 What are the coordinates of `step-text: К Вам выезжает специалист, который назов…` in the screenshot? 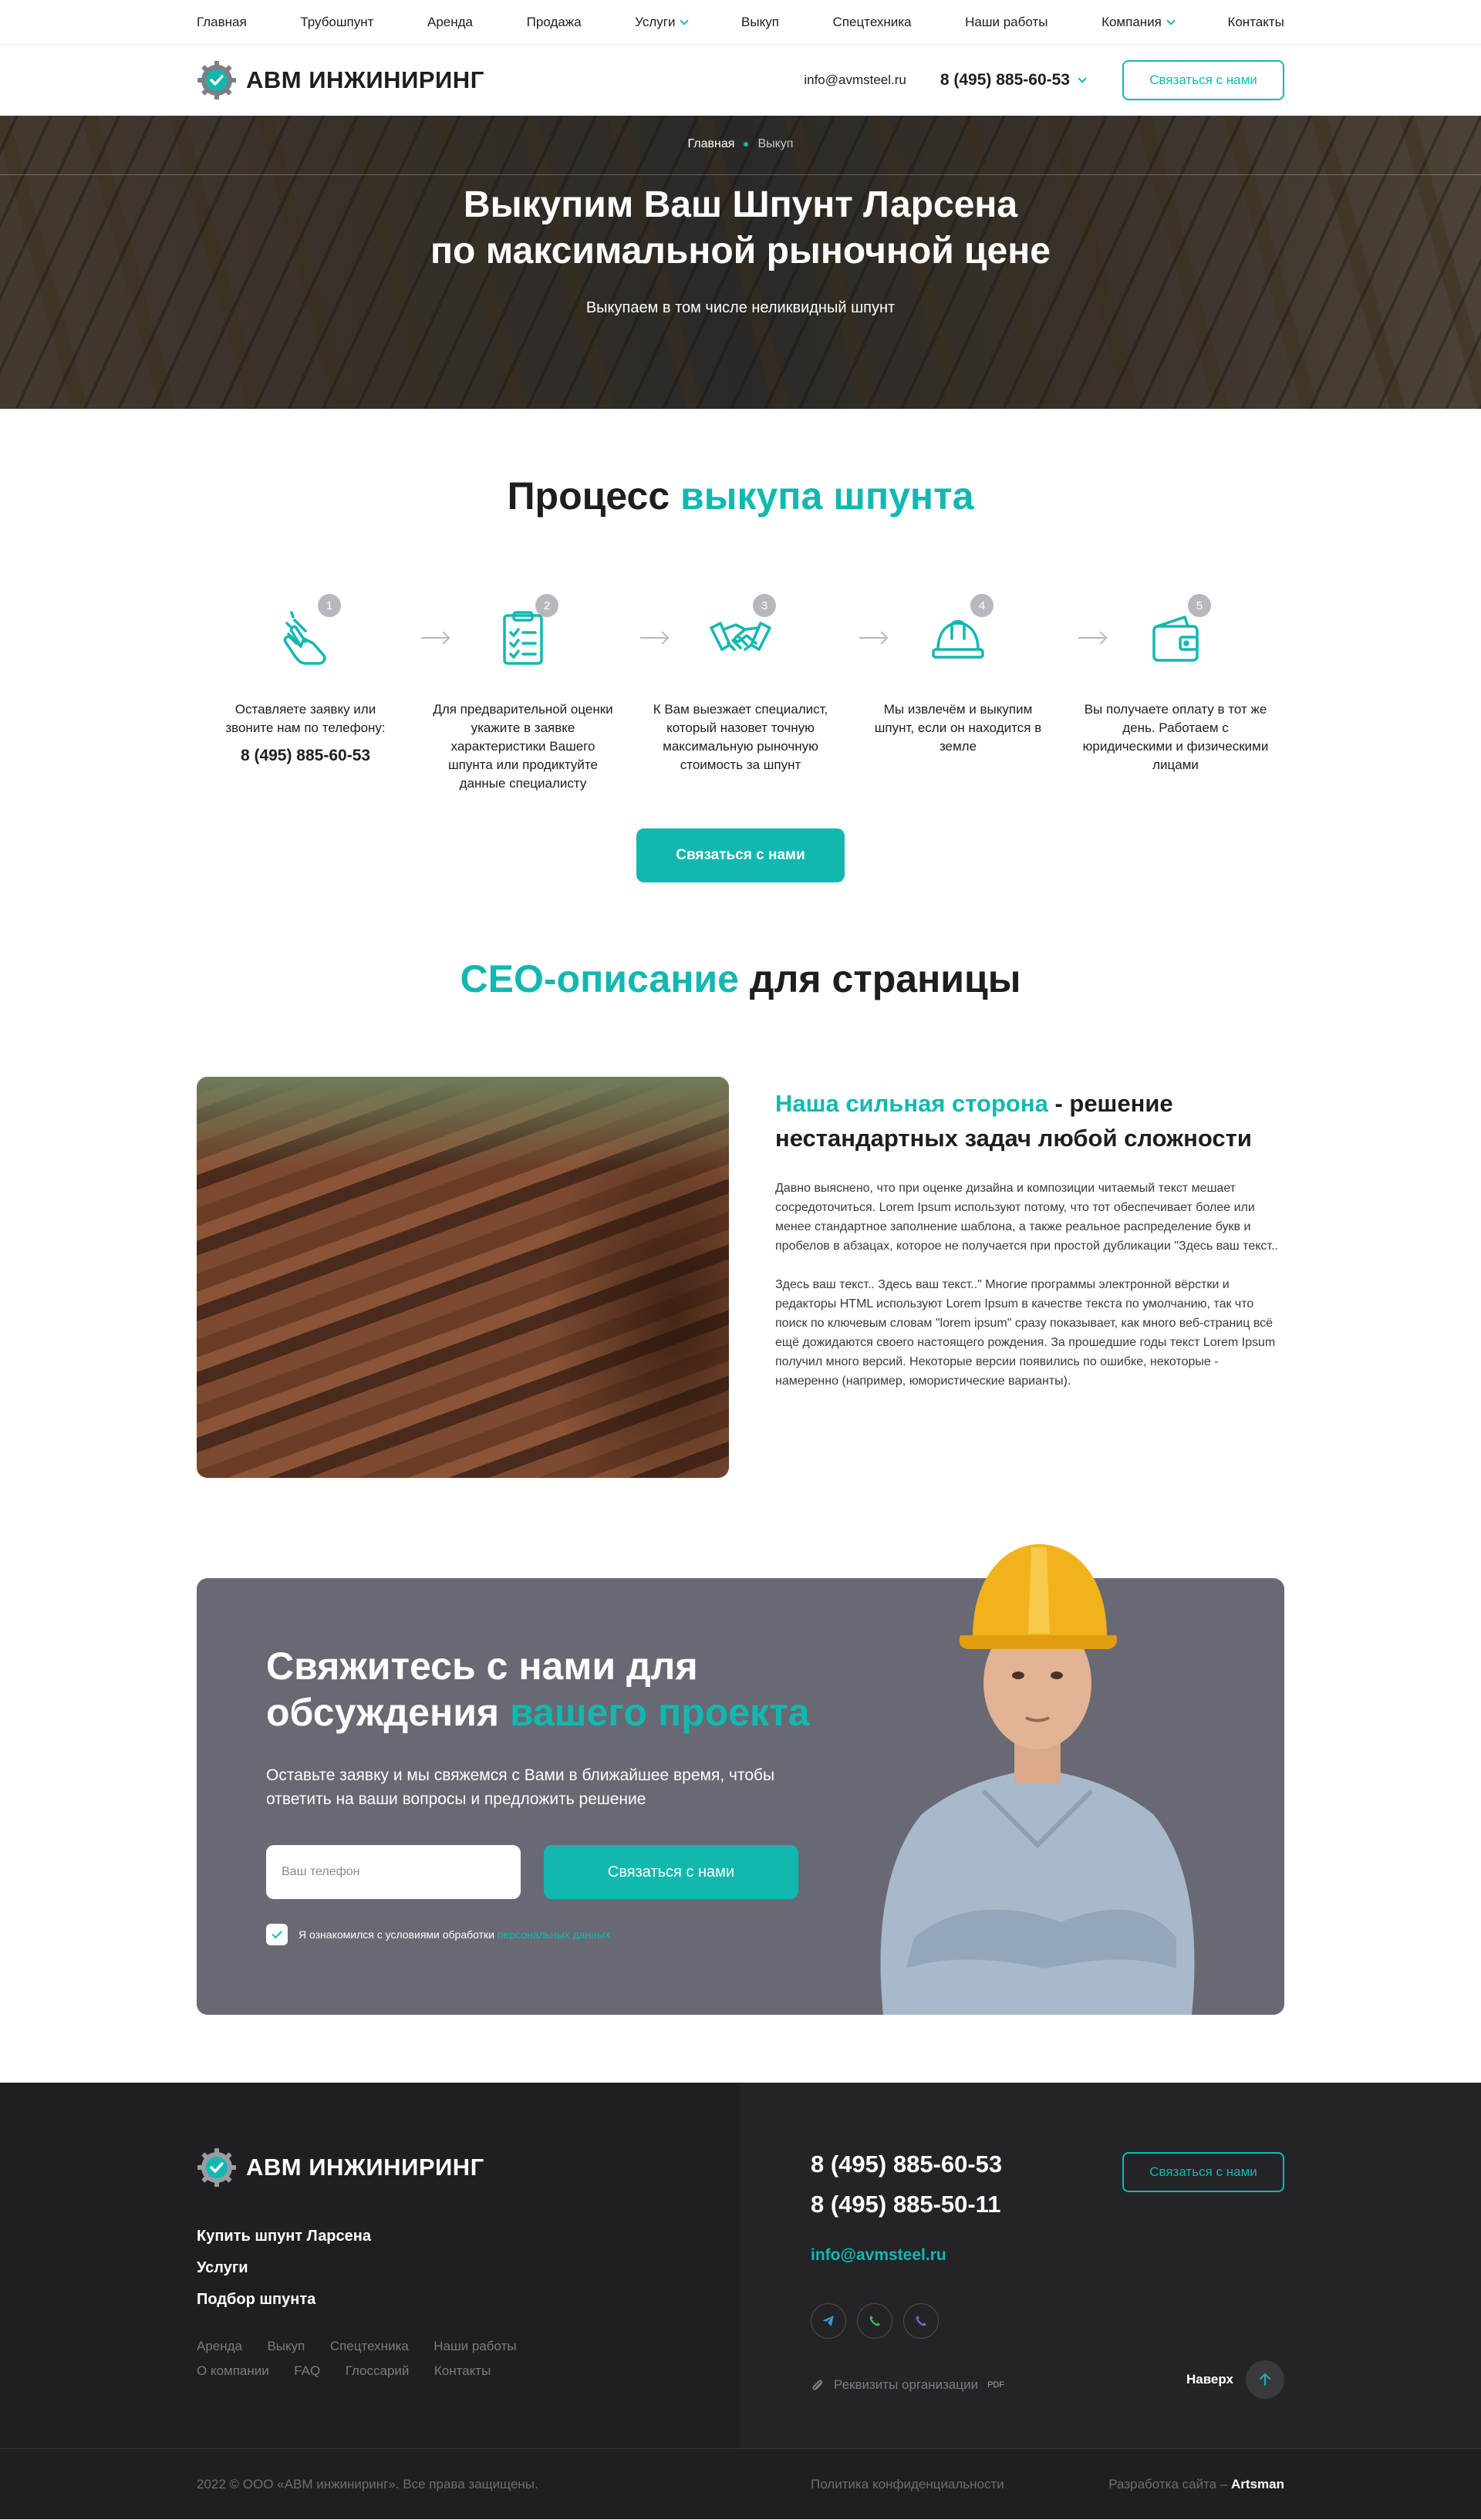 It's located at (740, 737).